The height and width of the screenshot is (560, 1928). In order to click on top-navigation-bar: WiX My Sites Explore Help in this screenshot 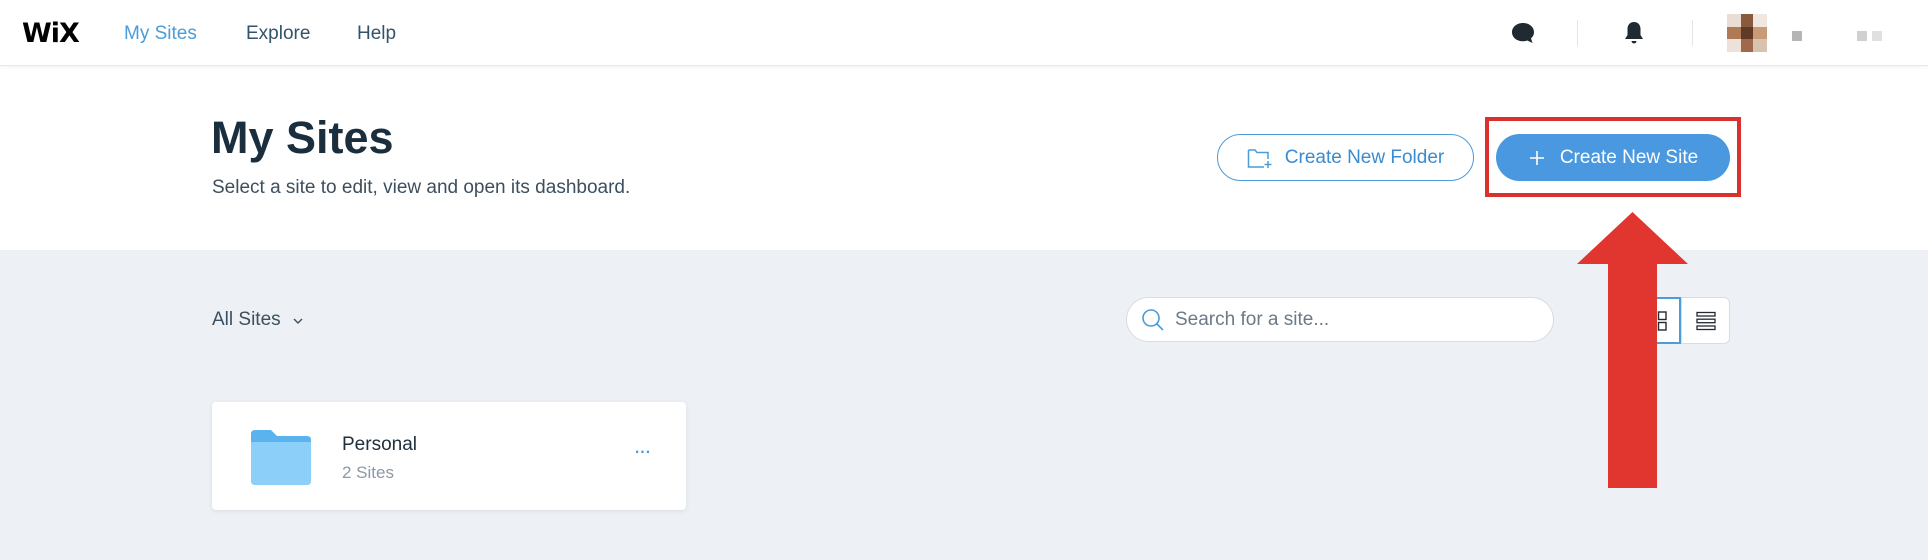, I will do `click(964, 33)`.